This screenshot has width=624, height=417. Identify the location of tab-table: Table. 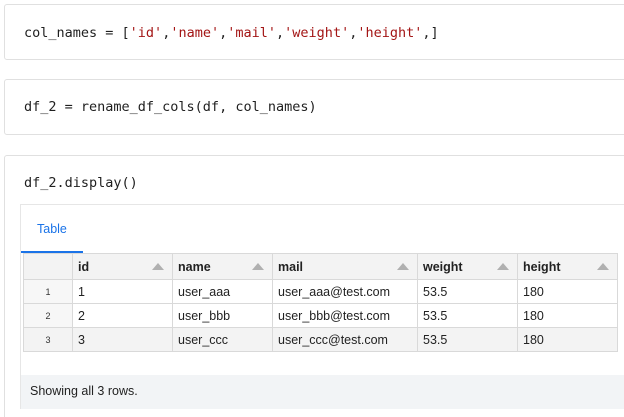
(52, 229).